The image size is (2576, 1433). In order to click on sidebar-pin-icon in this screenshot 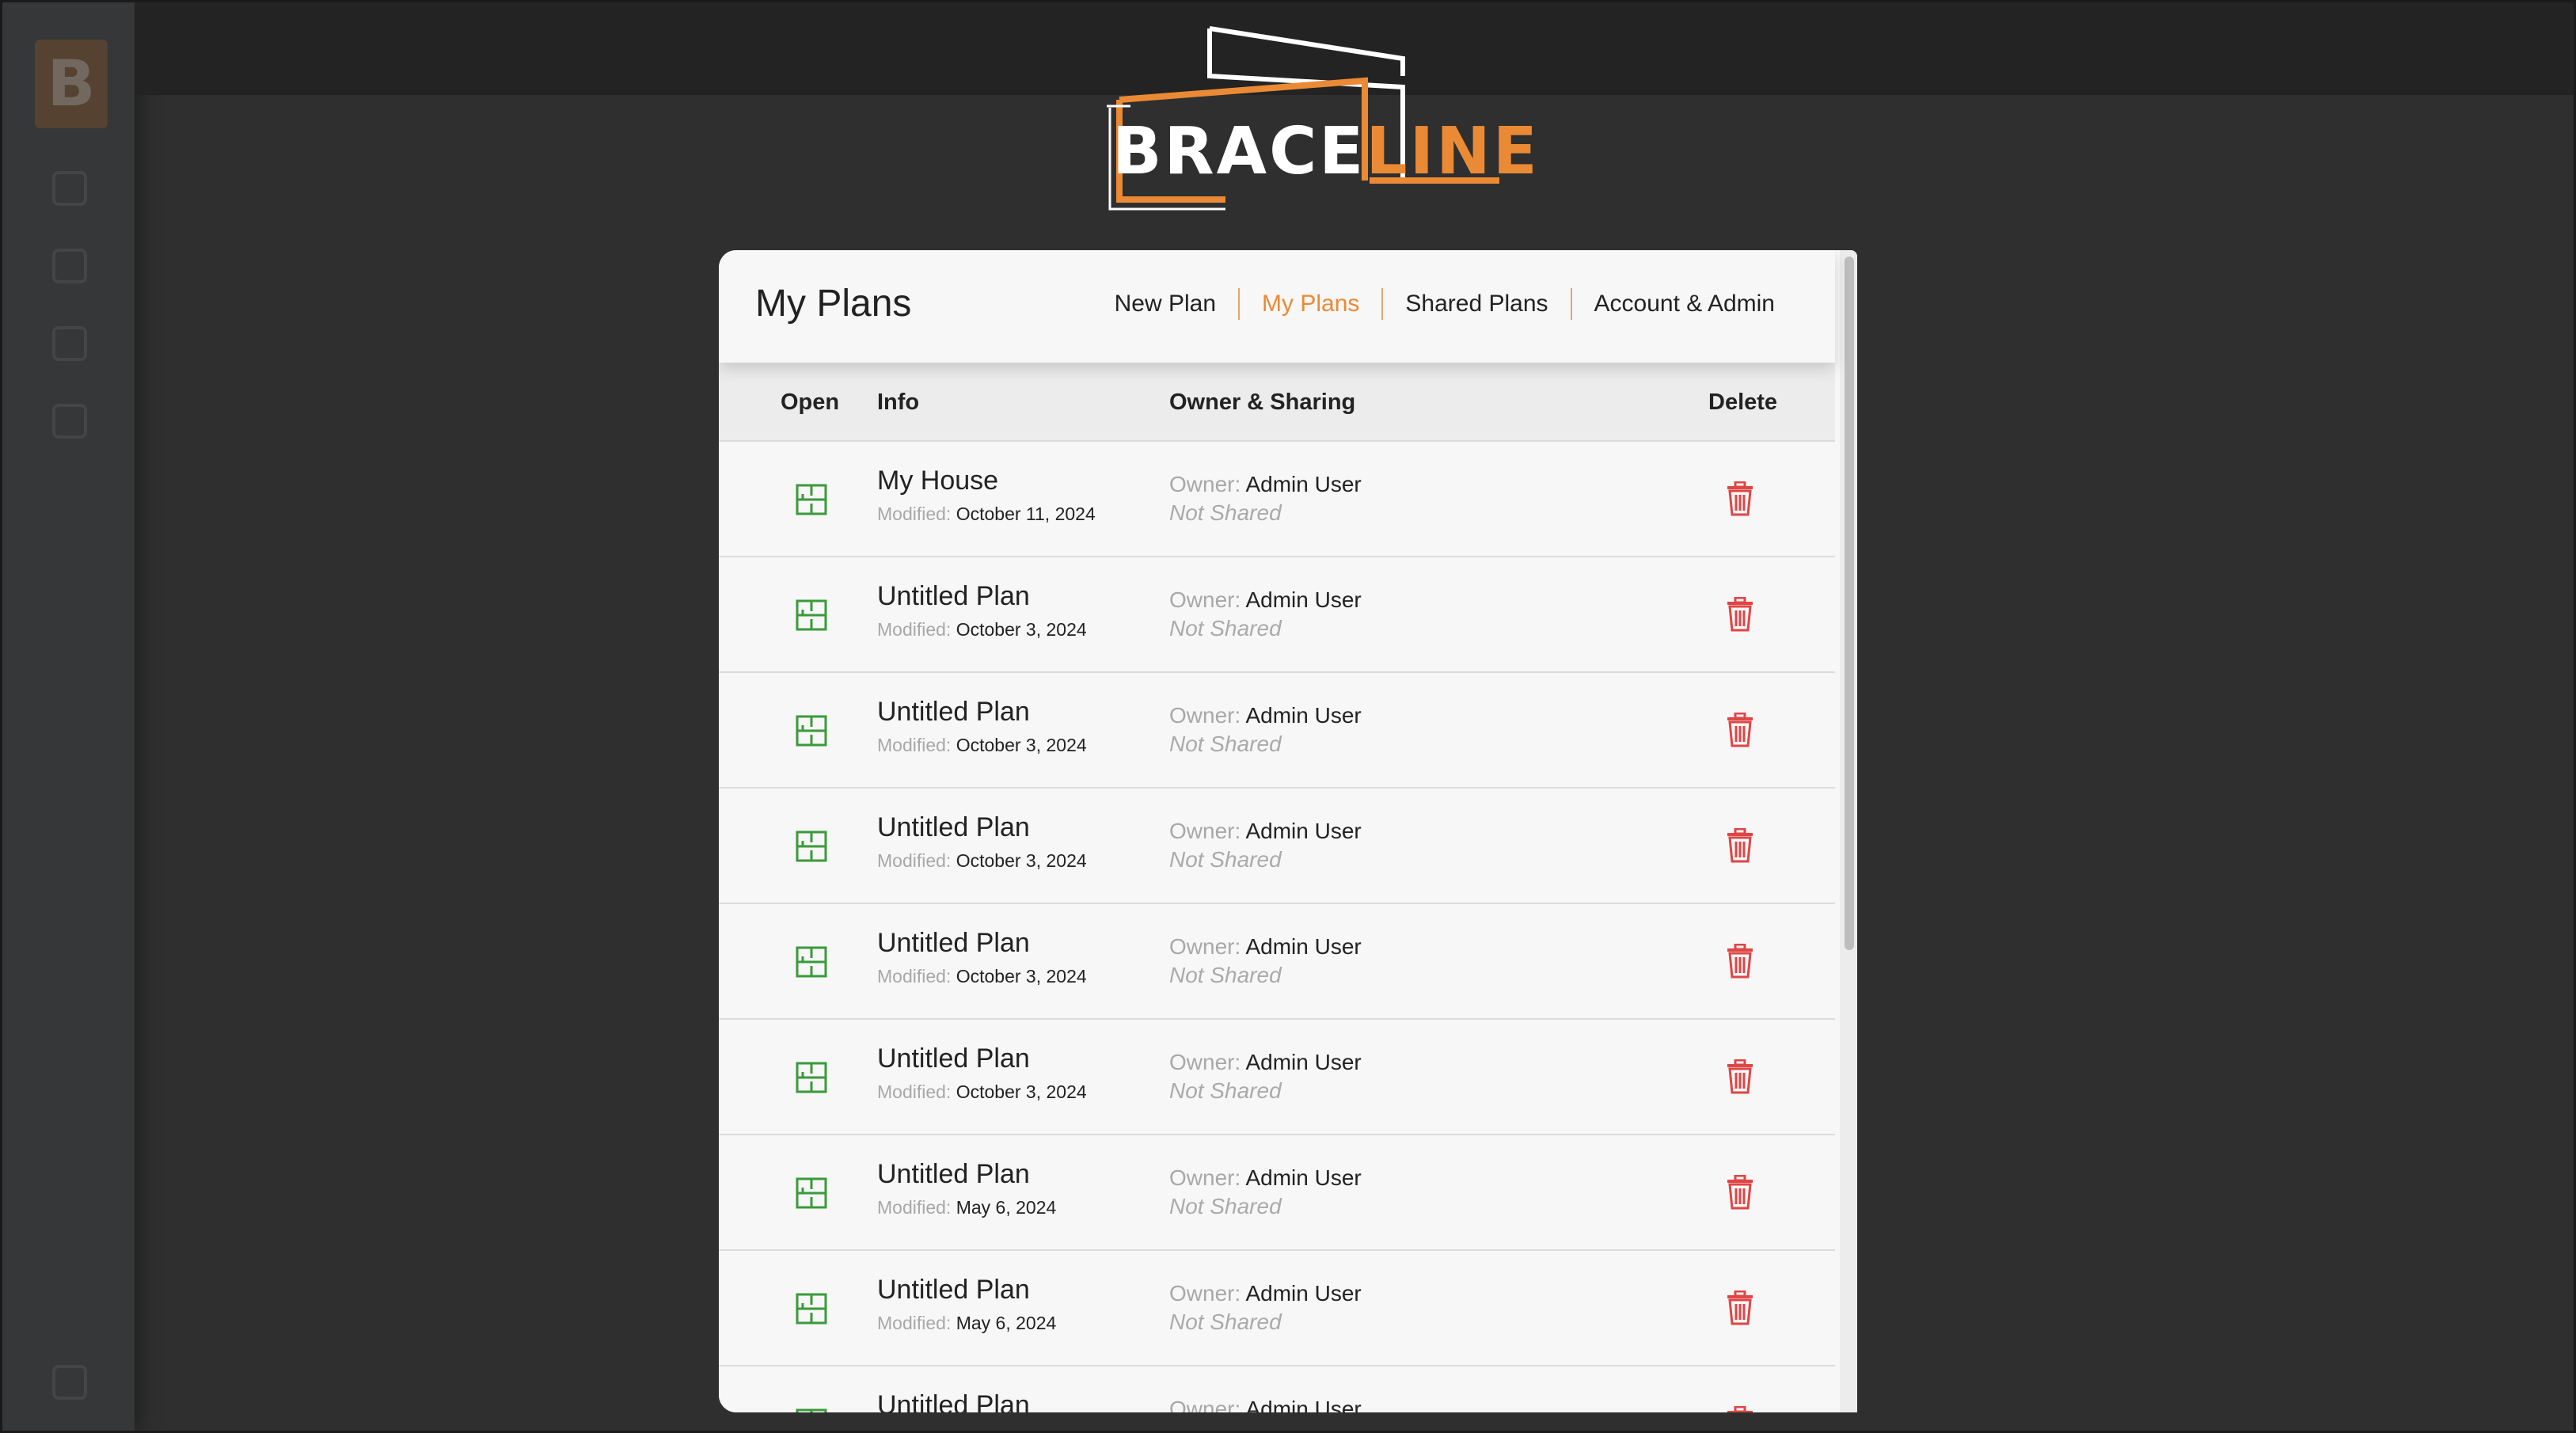, I will do `click(70, 266)`.